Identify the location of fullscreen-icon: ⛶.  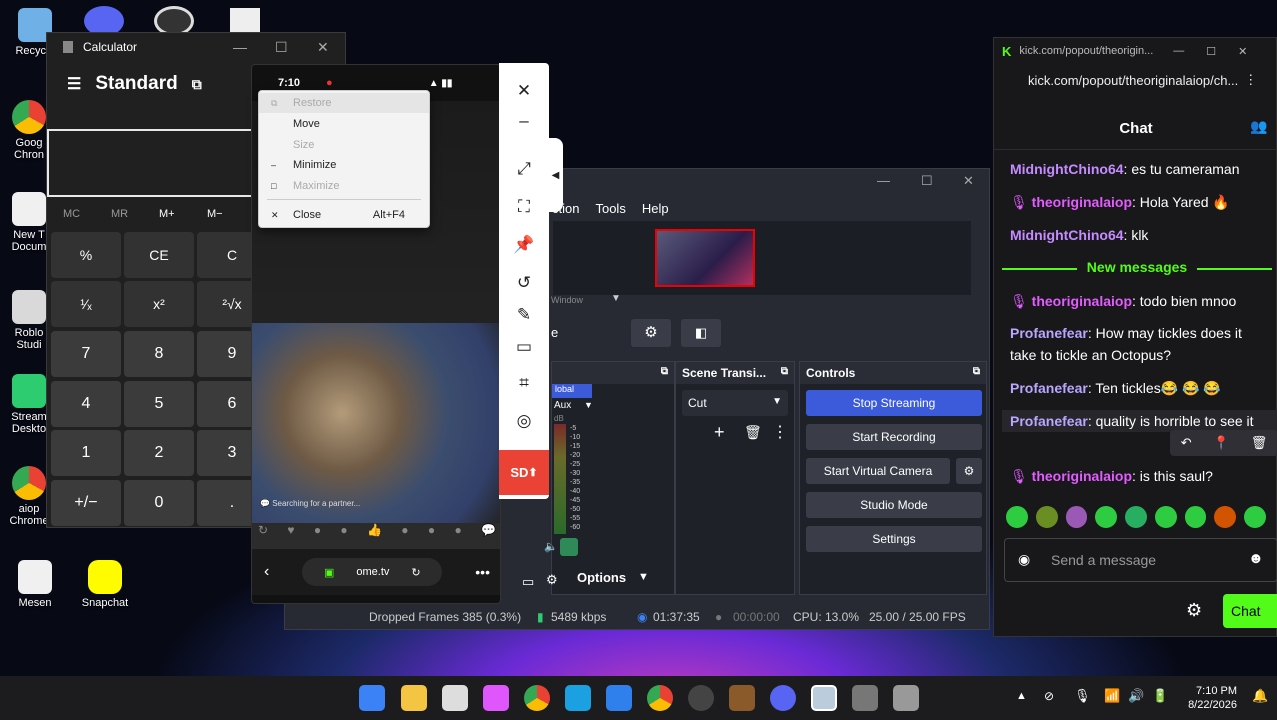
(524, 207).